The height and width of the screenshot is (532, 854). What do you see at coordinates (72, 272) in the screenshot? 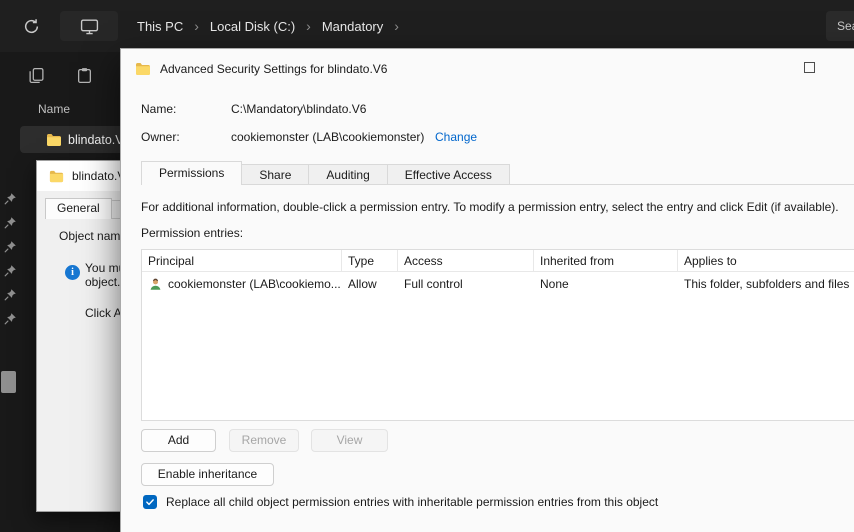
I see `info-icon: i` at bounding box center [72, 272].